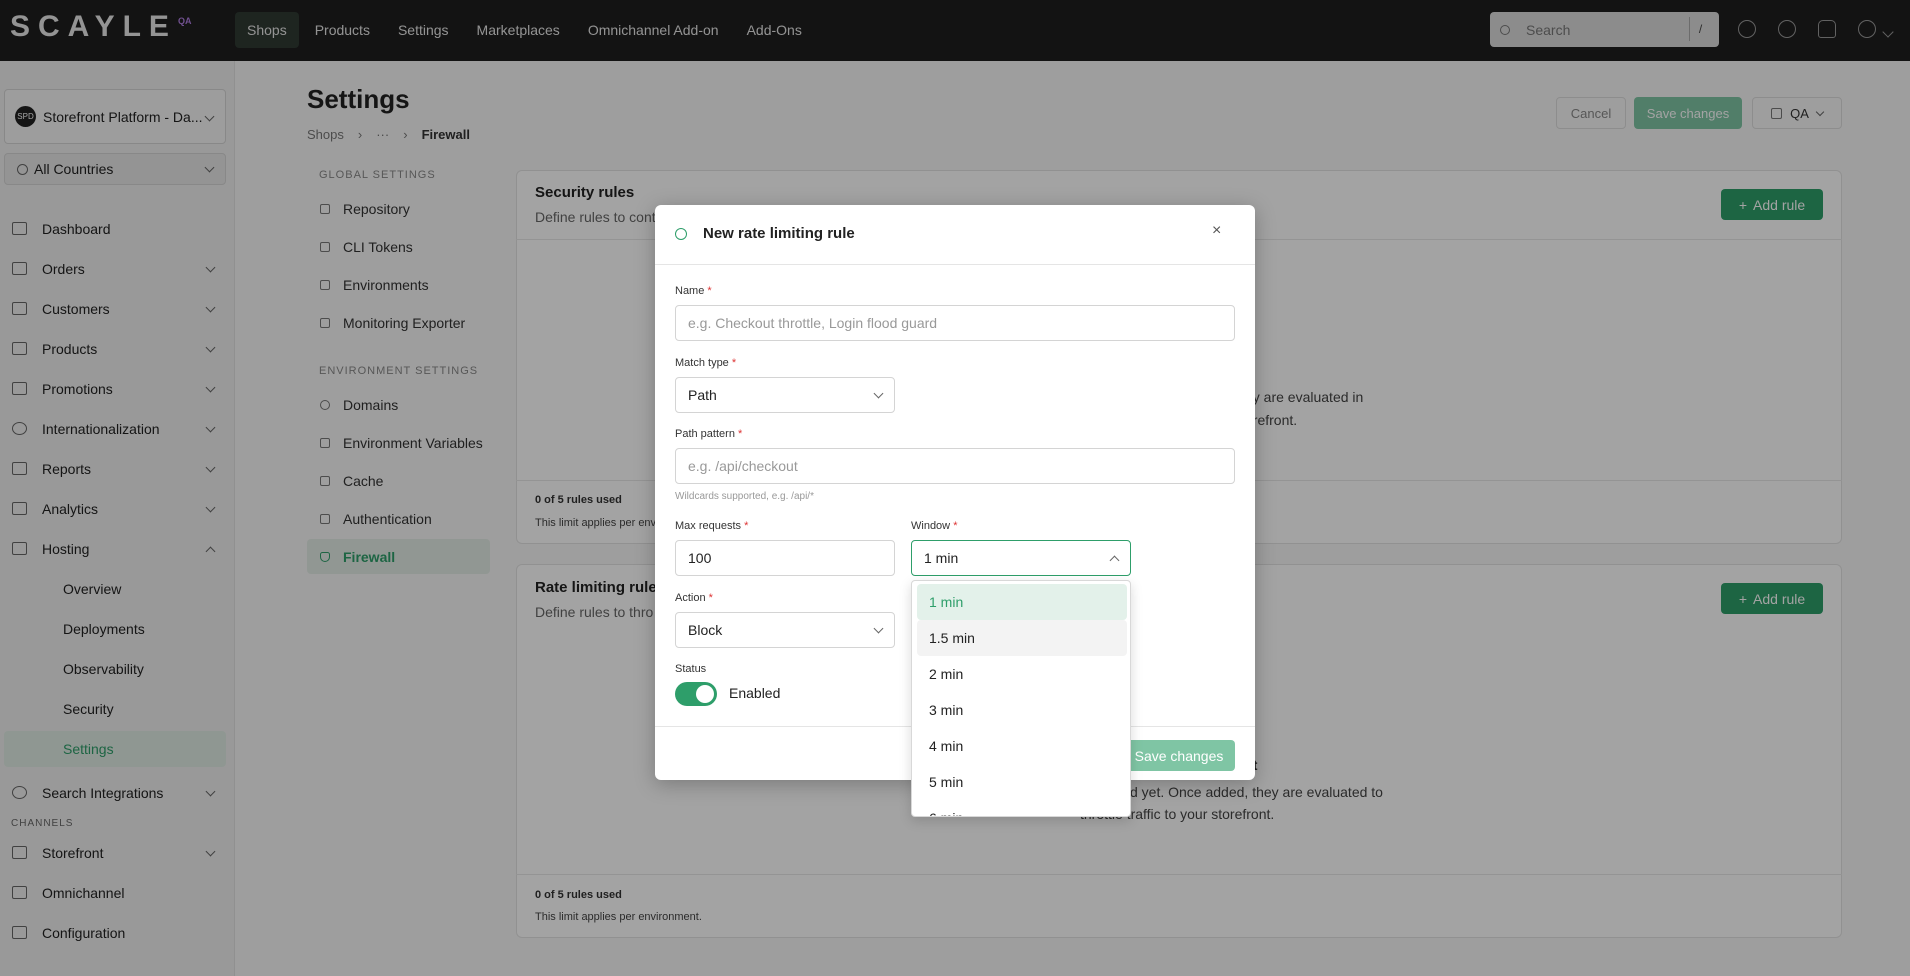  Describe the element at coordinates (755, 693) in the screenshot. I see `status-value: Enabled` at that location.